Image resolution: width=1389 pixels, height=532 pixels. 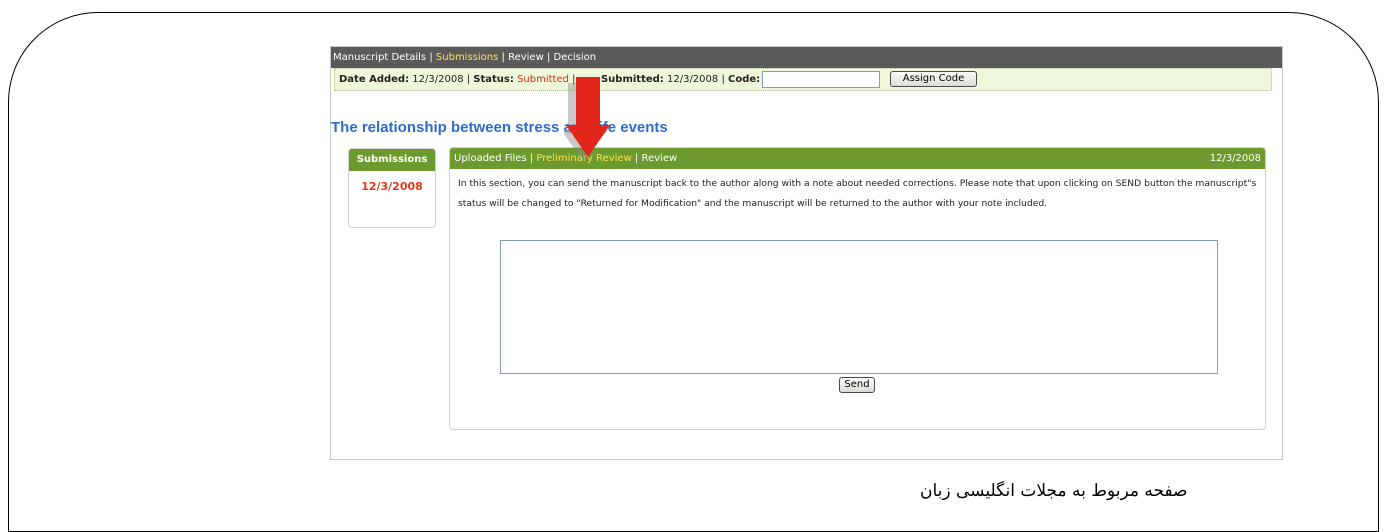 What do you see at coordinates (744, 79) in the screenshot?
I see `code-label: Code:` at bounding box center [744, 79].